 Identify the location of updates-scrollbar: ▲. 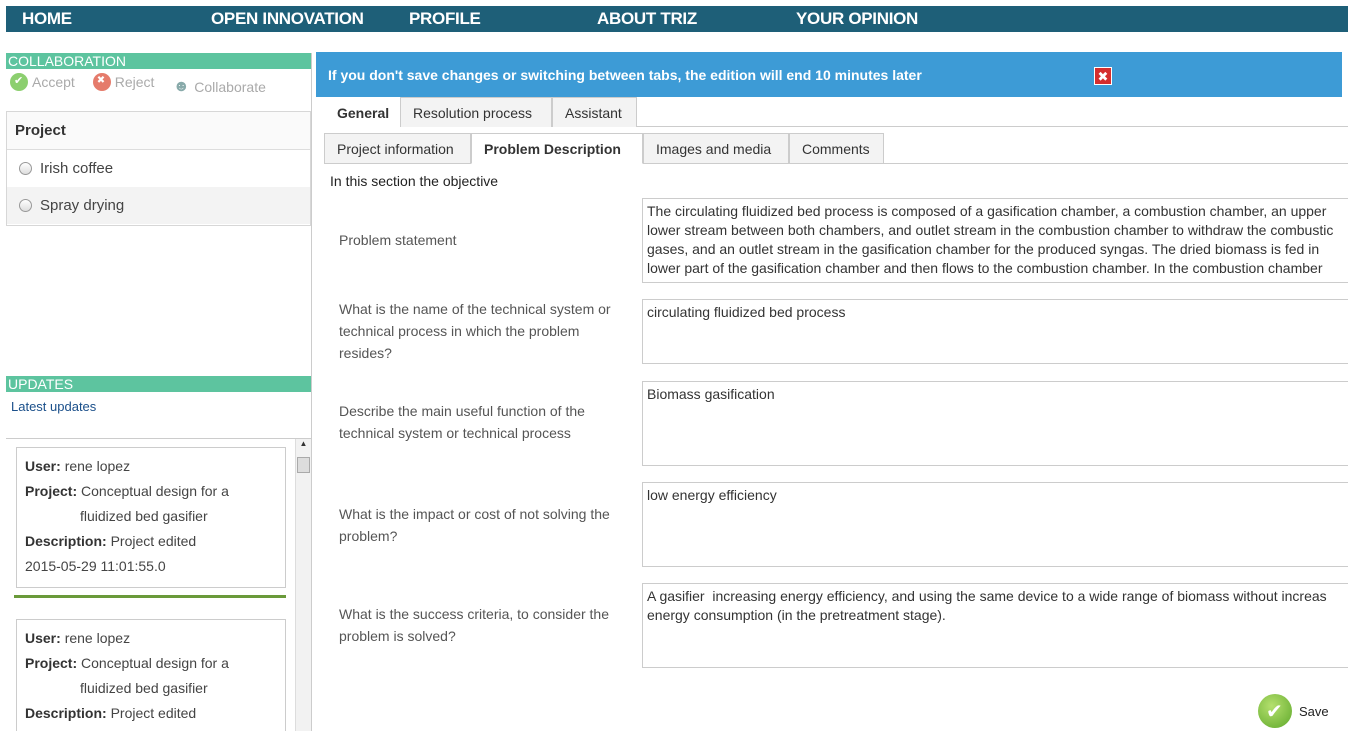
(303, 585).